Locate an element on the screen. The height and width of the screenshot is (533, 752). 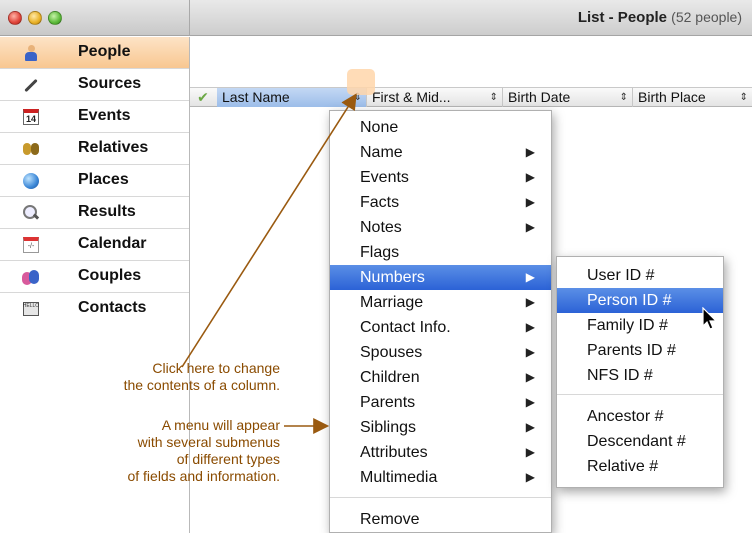
relatives-icon is located at coordinates (31, 149).